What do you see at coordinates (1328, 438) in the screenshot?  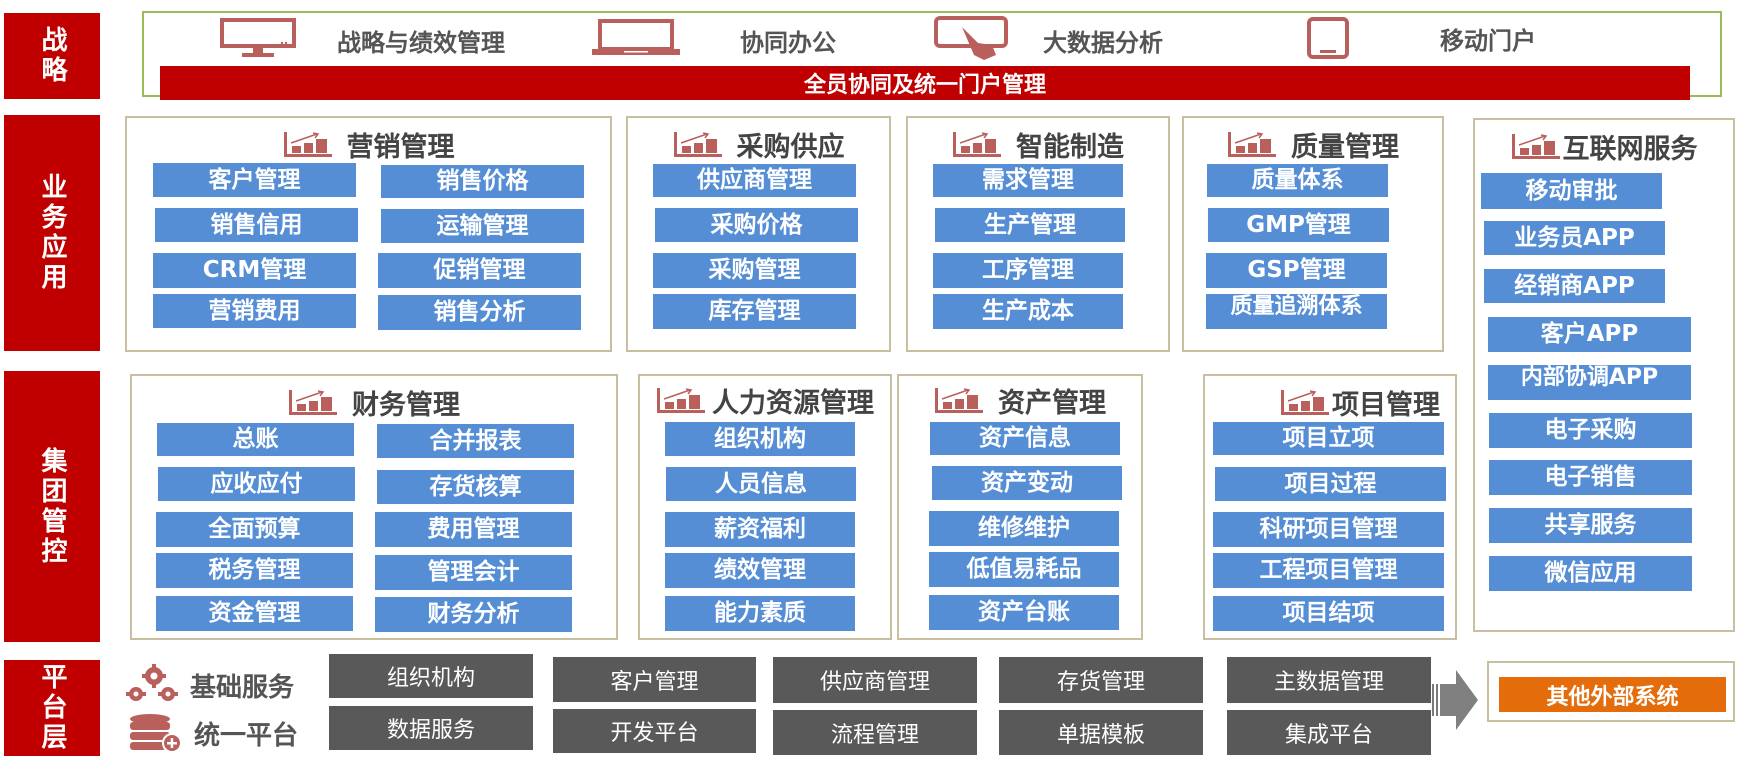 I see `module-item: 项目立项` at bounding box center [1328, 438].